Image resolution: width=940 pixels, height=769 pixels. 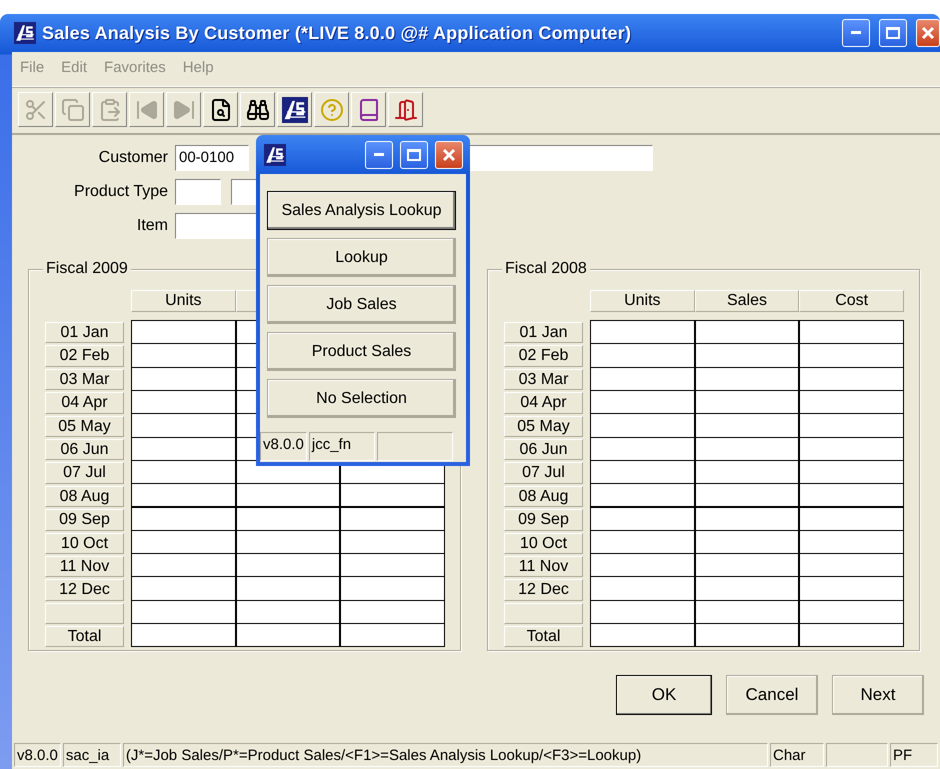 I want to click on option-button: Job Sales, so click(x=361, y=304).